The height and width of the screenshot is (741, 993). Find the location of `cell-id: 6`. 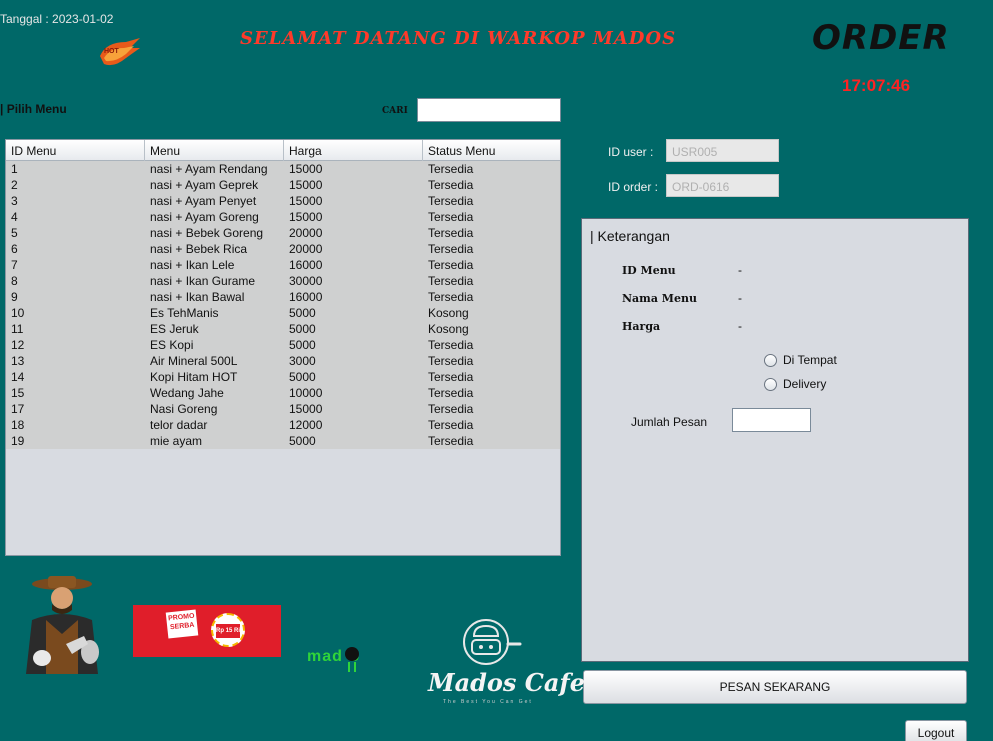

cell-id: 6 is located at coordinates (14, 249).